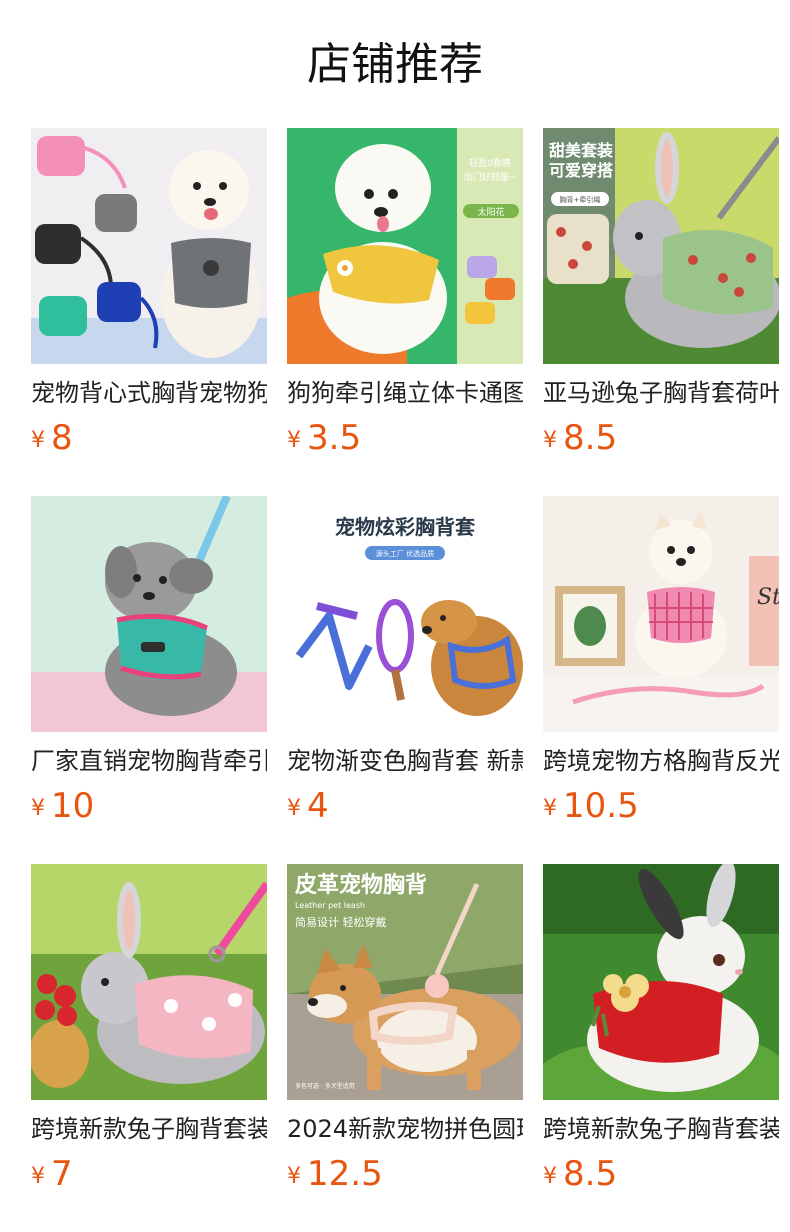 This screenshot has height=1232, width=790. I want to click on product-image-schnauzer-harness, so click(149, 614).